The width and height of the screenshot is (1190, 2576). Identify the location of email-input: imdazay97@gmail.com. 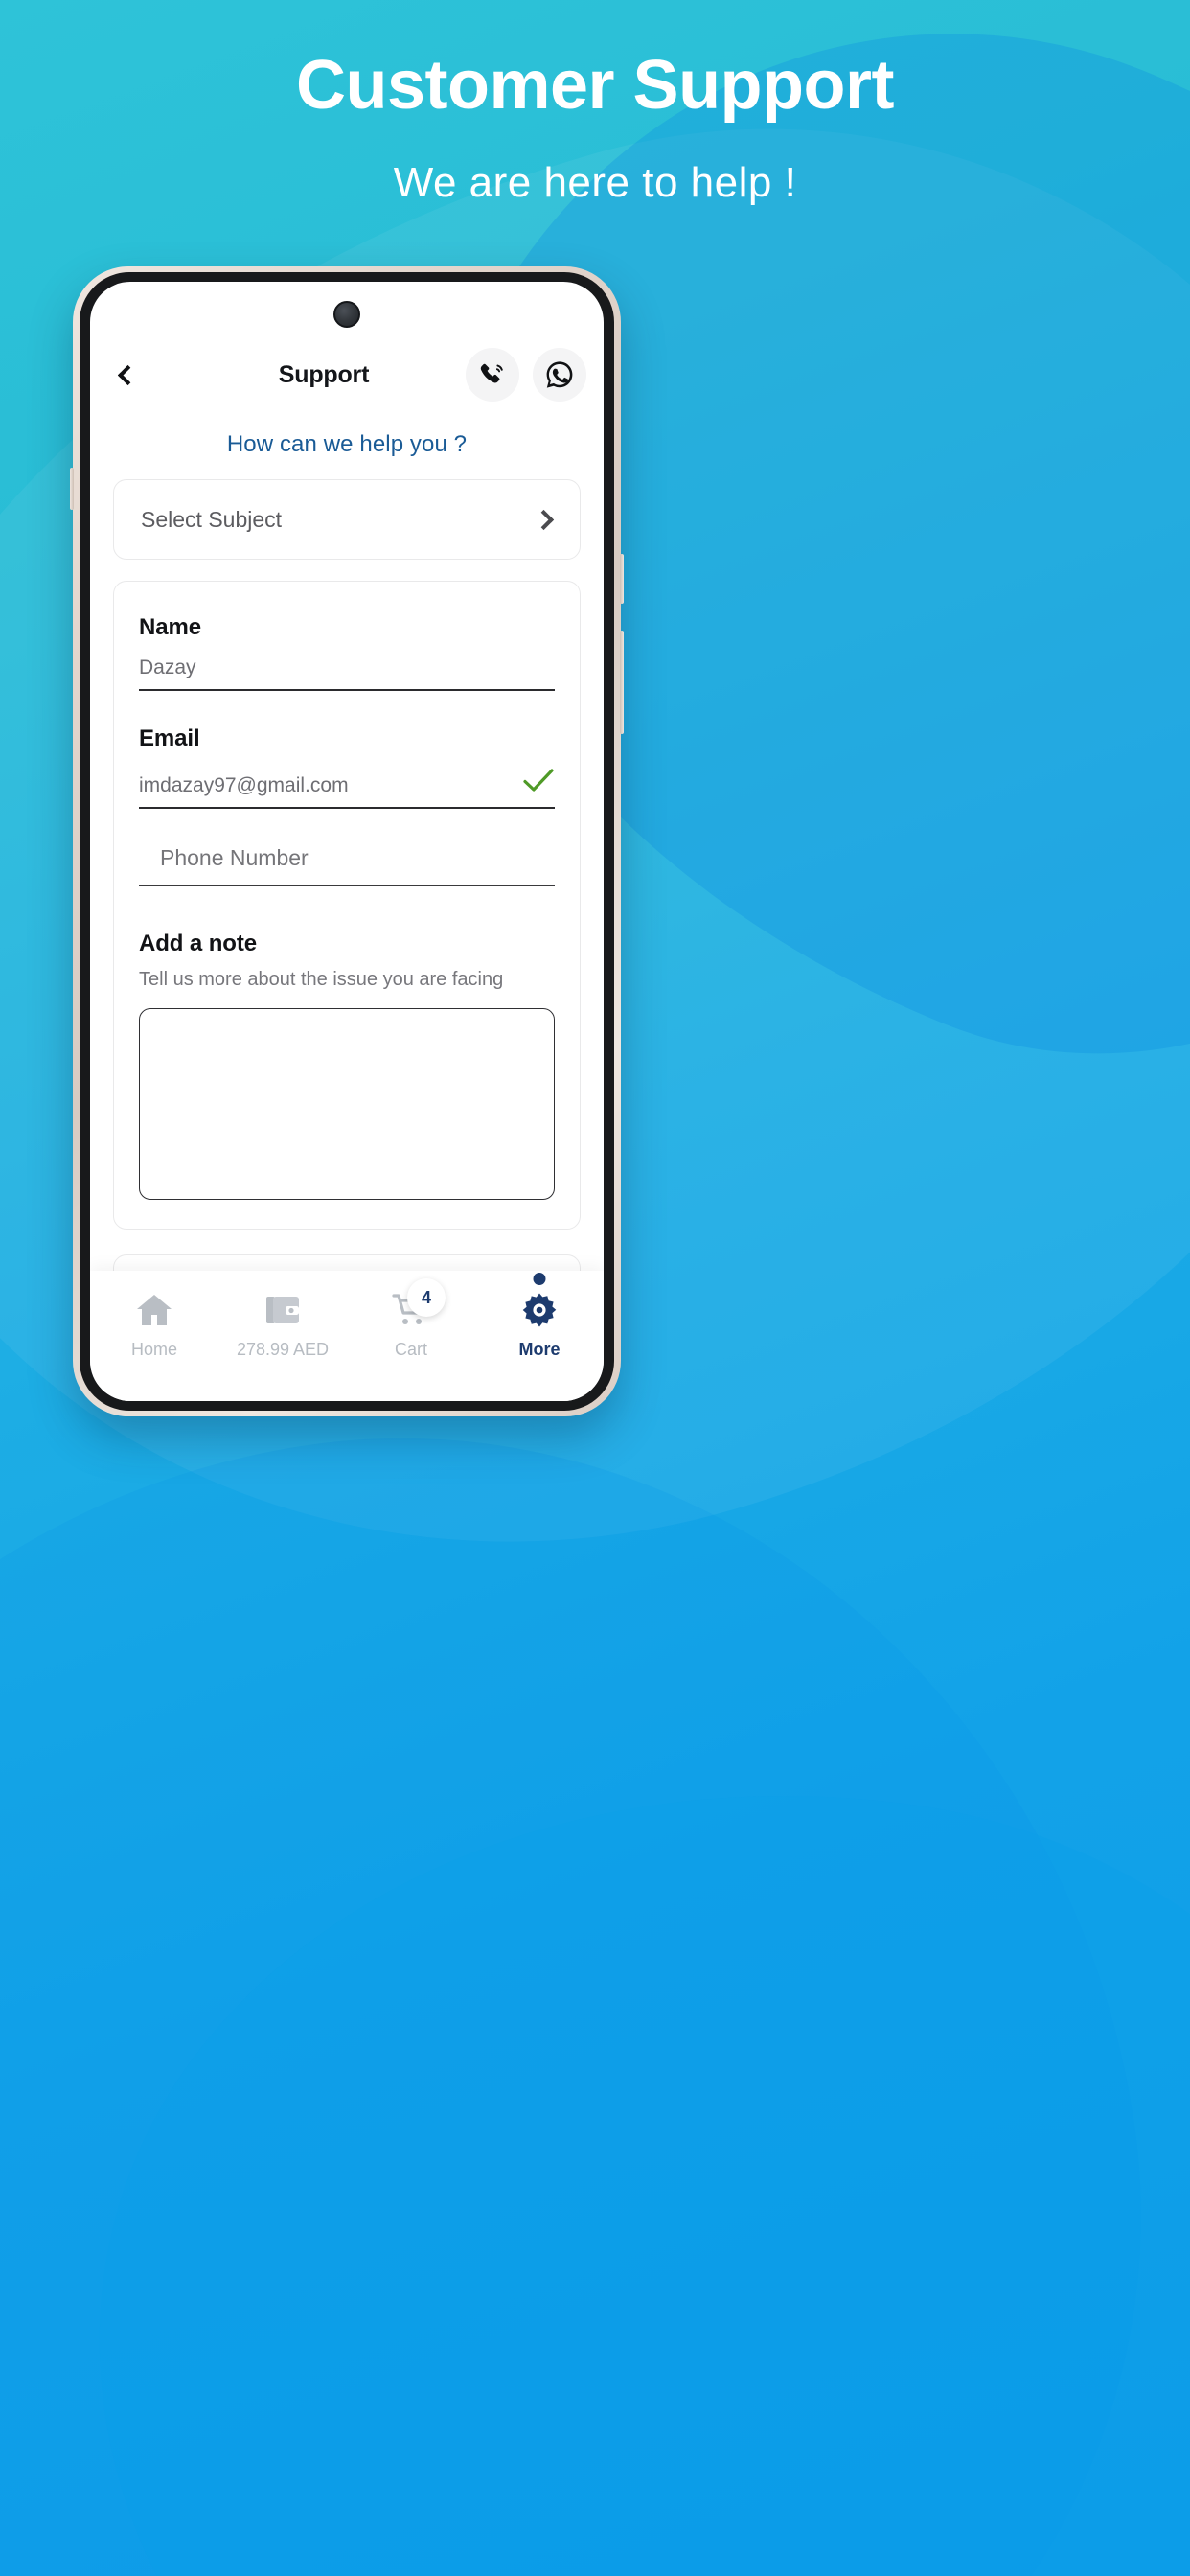
(347, 788).